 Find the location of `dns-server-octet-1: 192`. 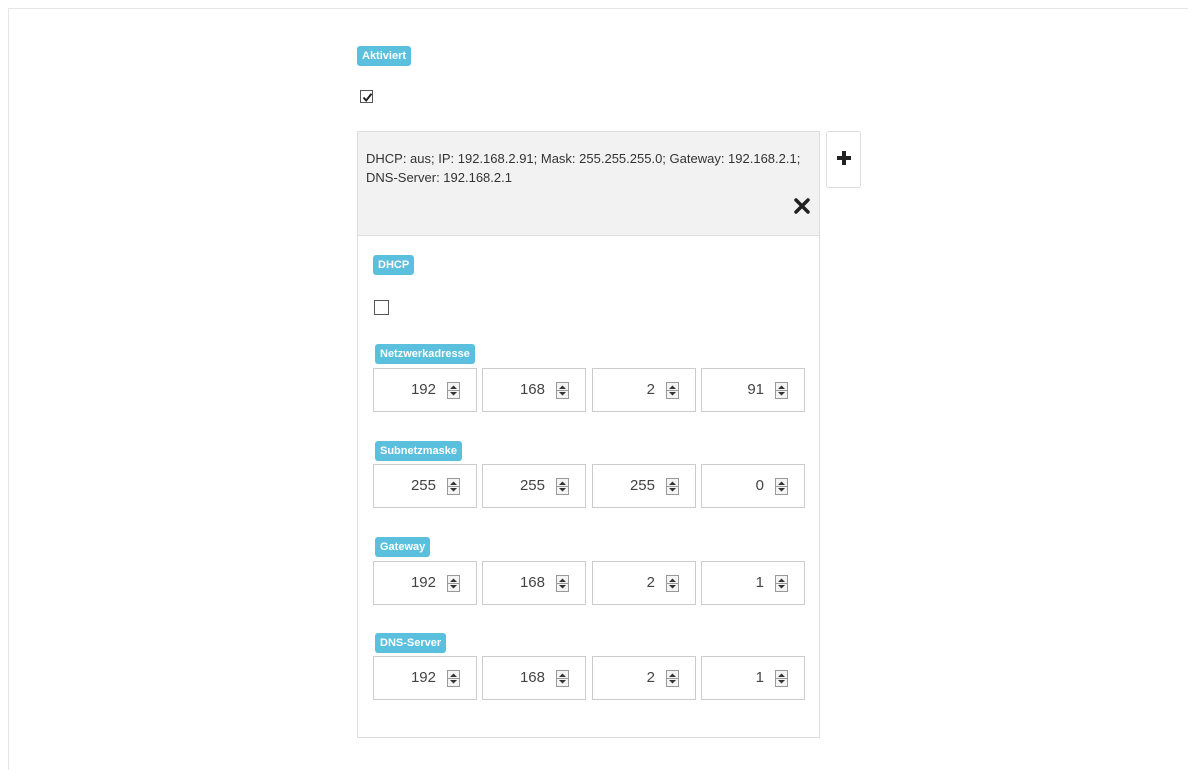

dns-server-octet-1: 192 is located at coordinates (425, 678).